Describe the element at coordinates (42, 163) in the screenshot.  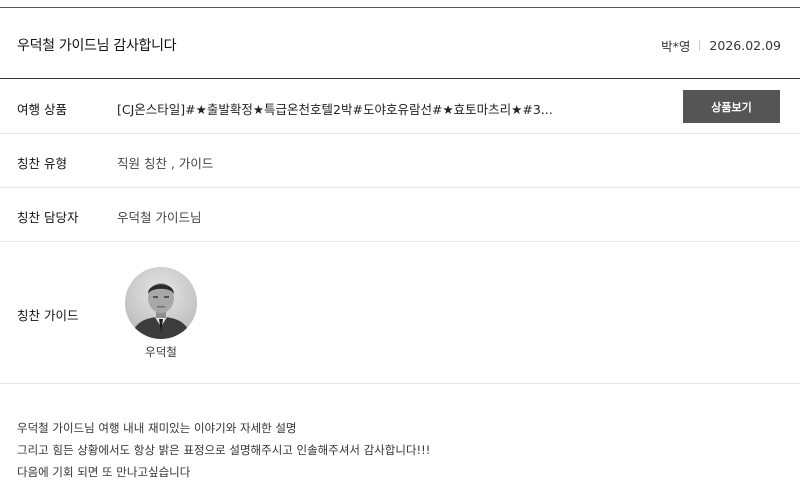
I see `praise-type-label: 칭찬 유형` at that location.